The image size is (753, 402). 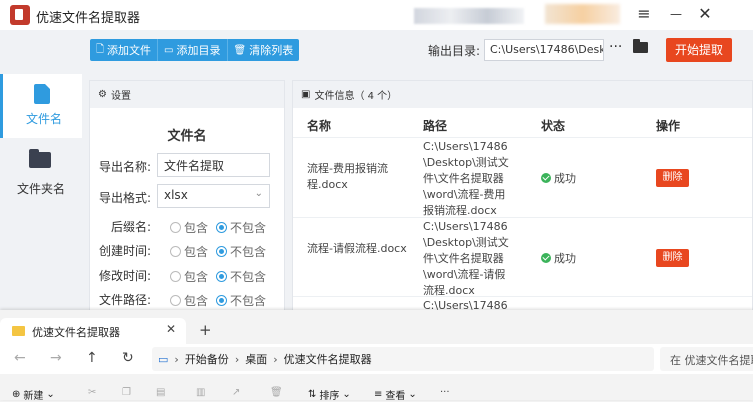 What do you see at coordinates (56, 358) in the screenshot?
I see `forward-icon: →` at bounding box center [56, 358].